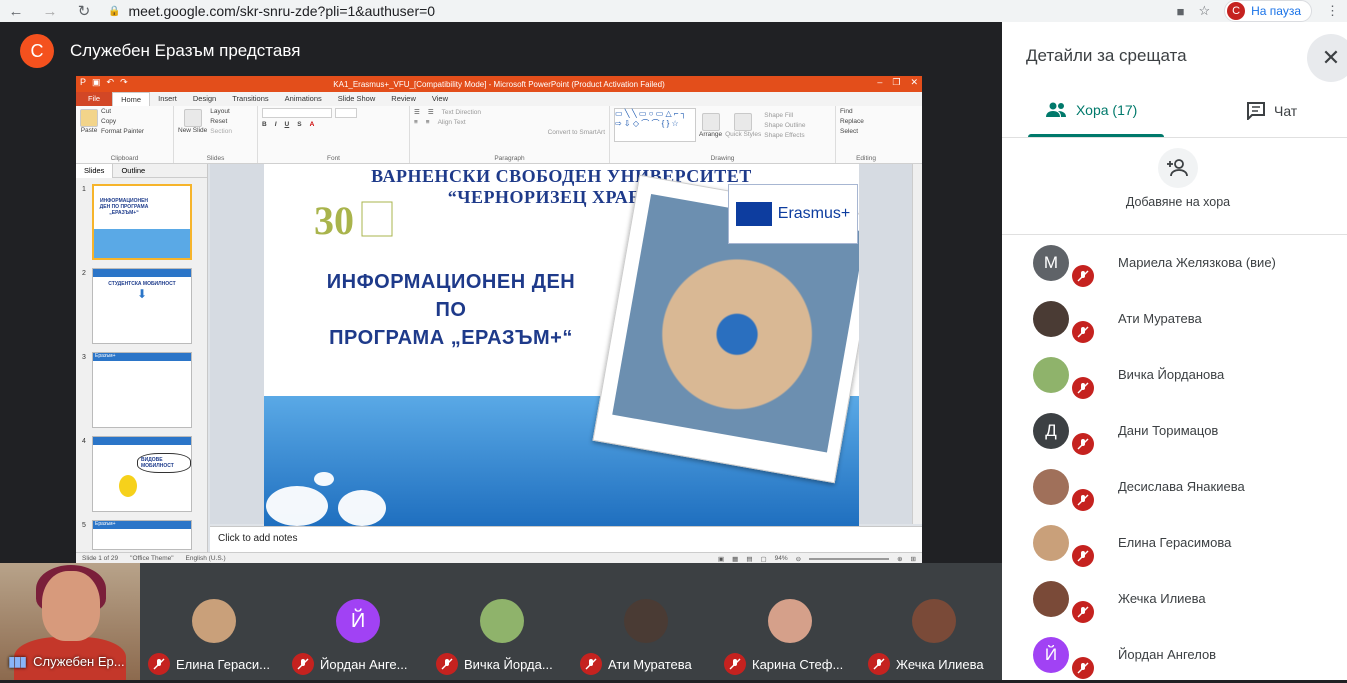 The width and height of the screenshot is (1347, 683). I want to click on reset-button: Reset, so click(221, 121).